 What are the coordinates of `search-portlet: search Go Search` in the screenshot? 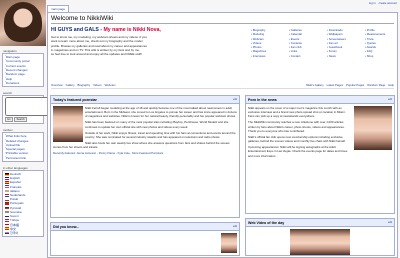 It's located at (94, 107).